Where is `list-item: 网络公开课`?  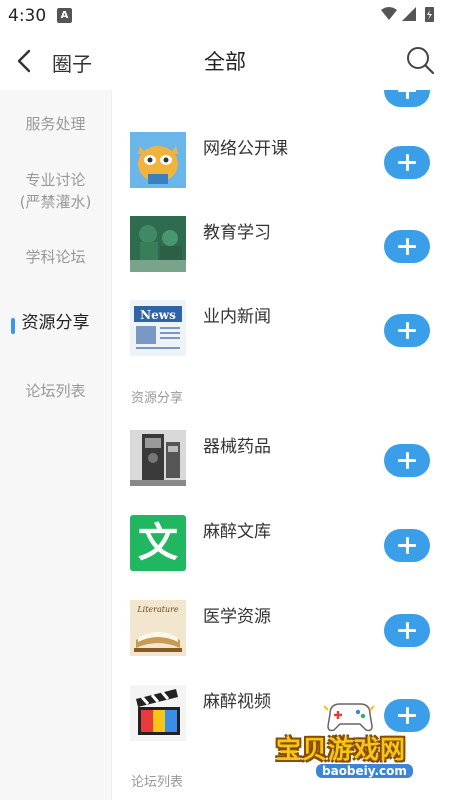
list-item: 网络公开课 is located at coordinates (281, 174).